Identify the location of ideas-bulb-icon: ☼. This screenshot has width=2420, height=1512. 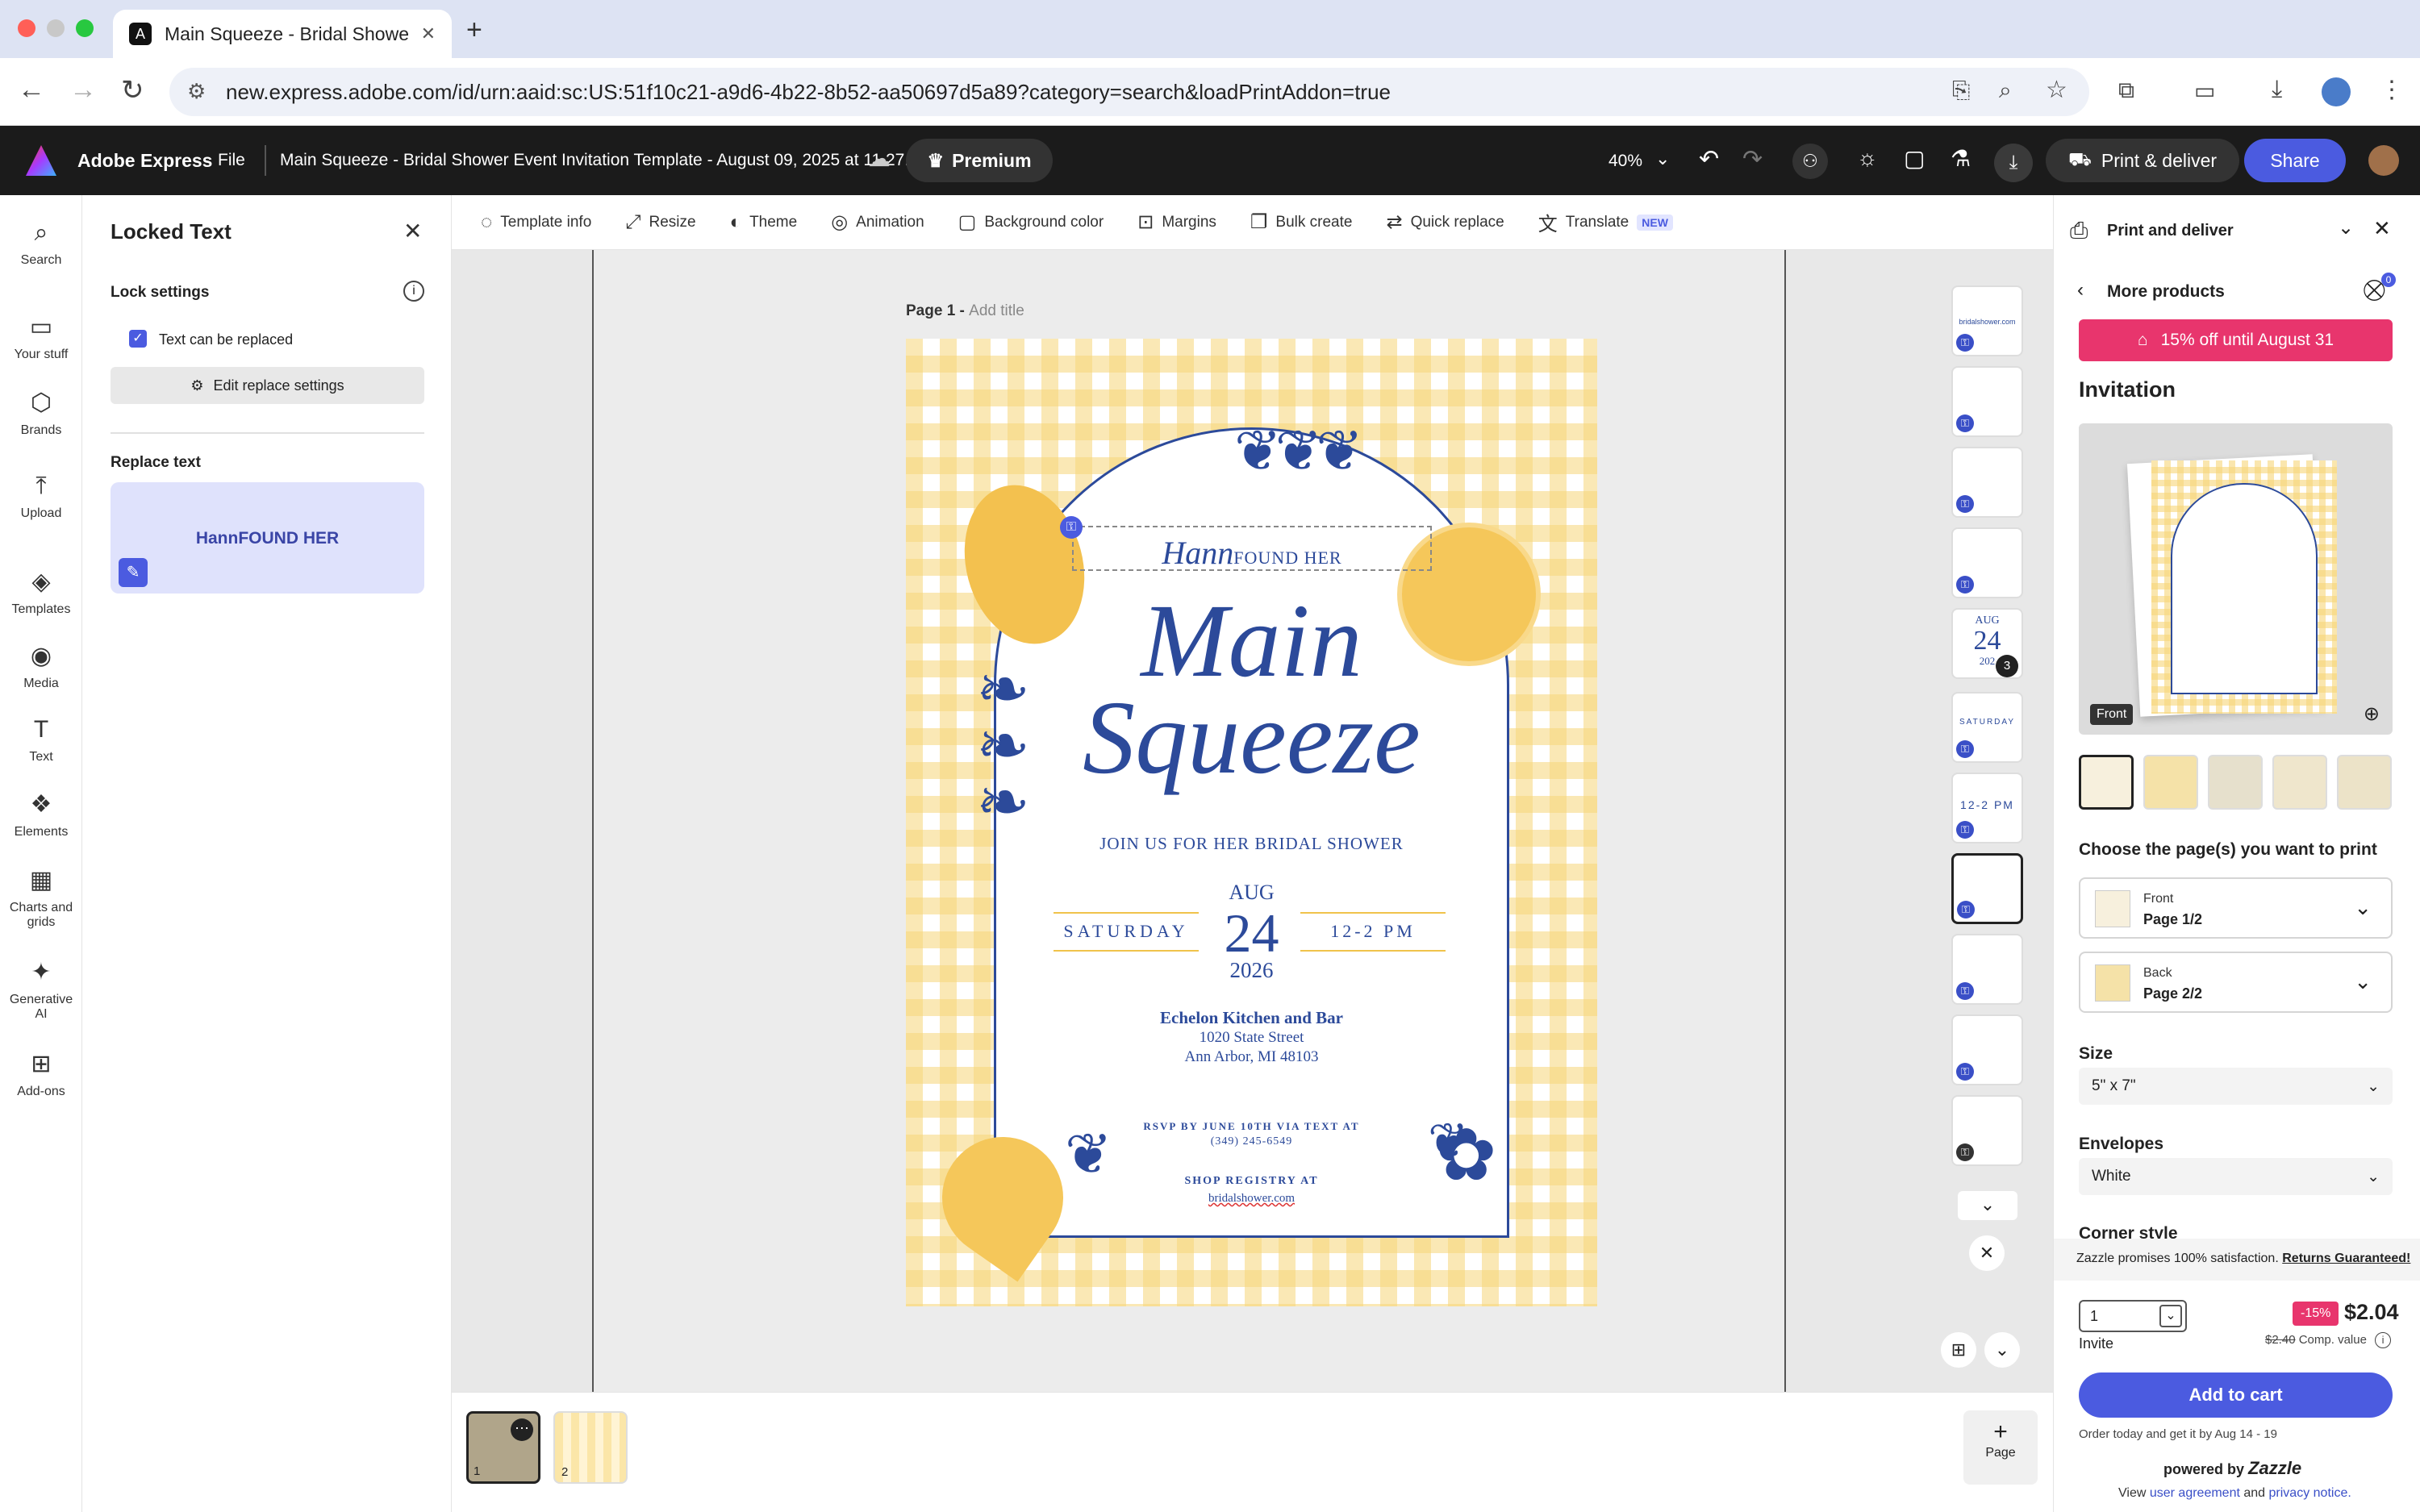
(1868, 158).